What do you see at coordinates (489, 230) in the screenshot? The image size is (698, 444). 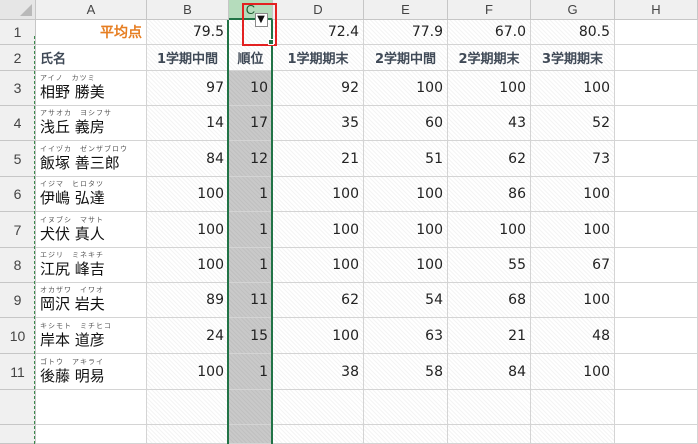 I see `cell-f7: 100` at bounding box center [489, 230].